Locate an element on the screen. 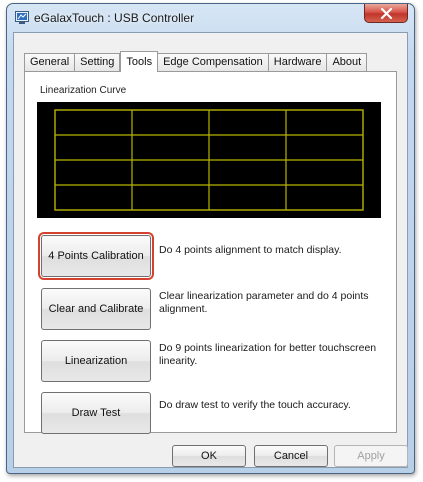 The height and width of the screenshot is (482, 423). window-title: eGalaxTouch : USB Controller is located at coordinates (114, 18).